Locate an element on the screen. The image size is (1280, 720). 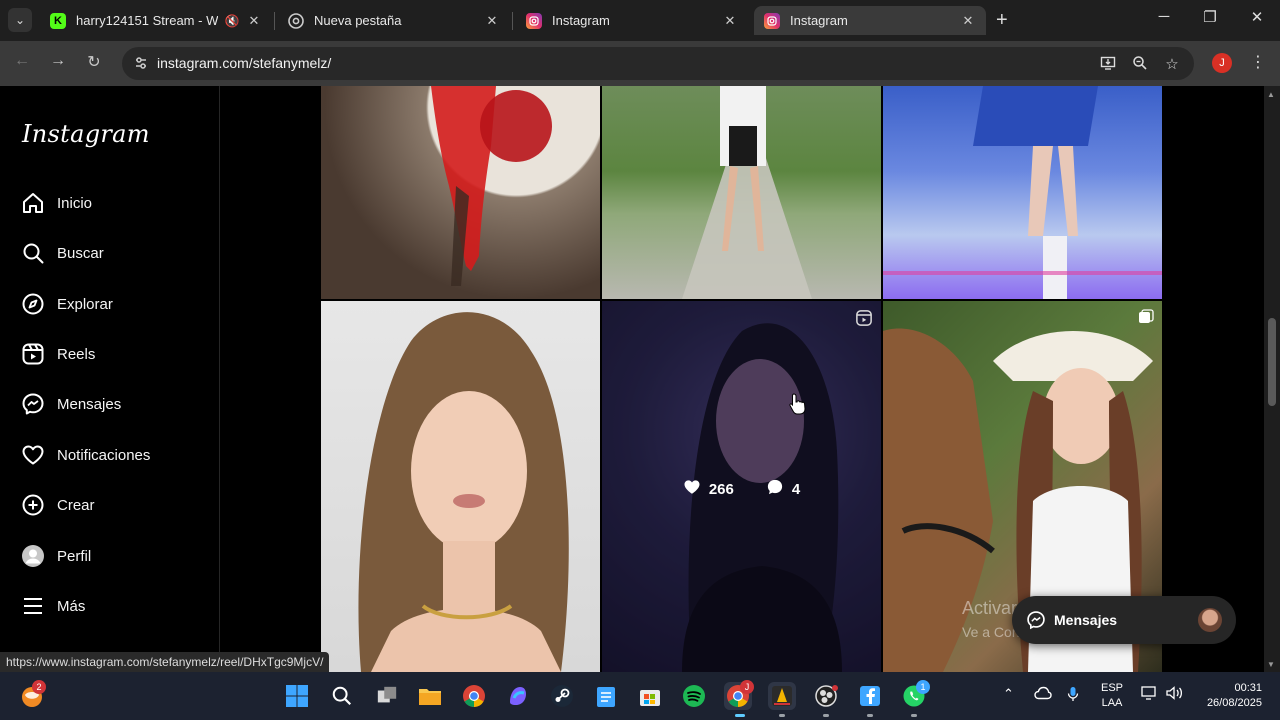
forward-button: → is located at coordinates (58, 61).